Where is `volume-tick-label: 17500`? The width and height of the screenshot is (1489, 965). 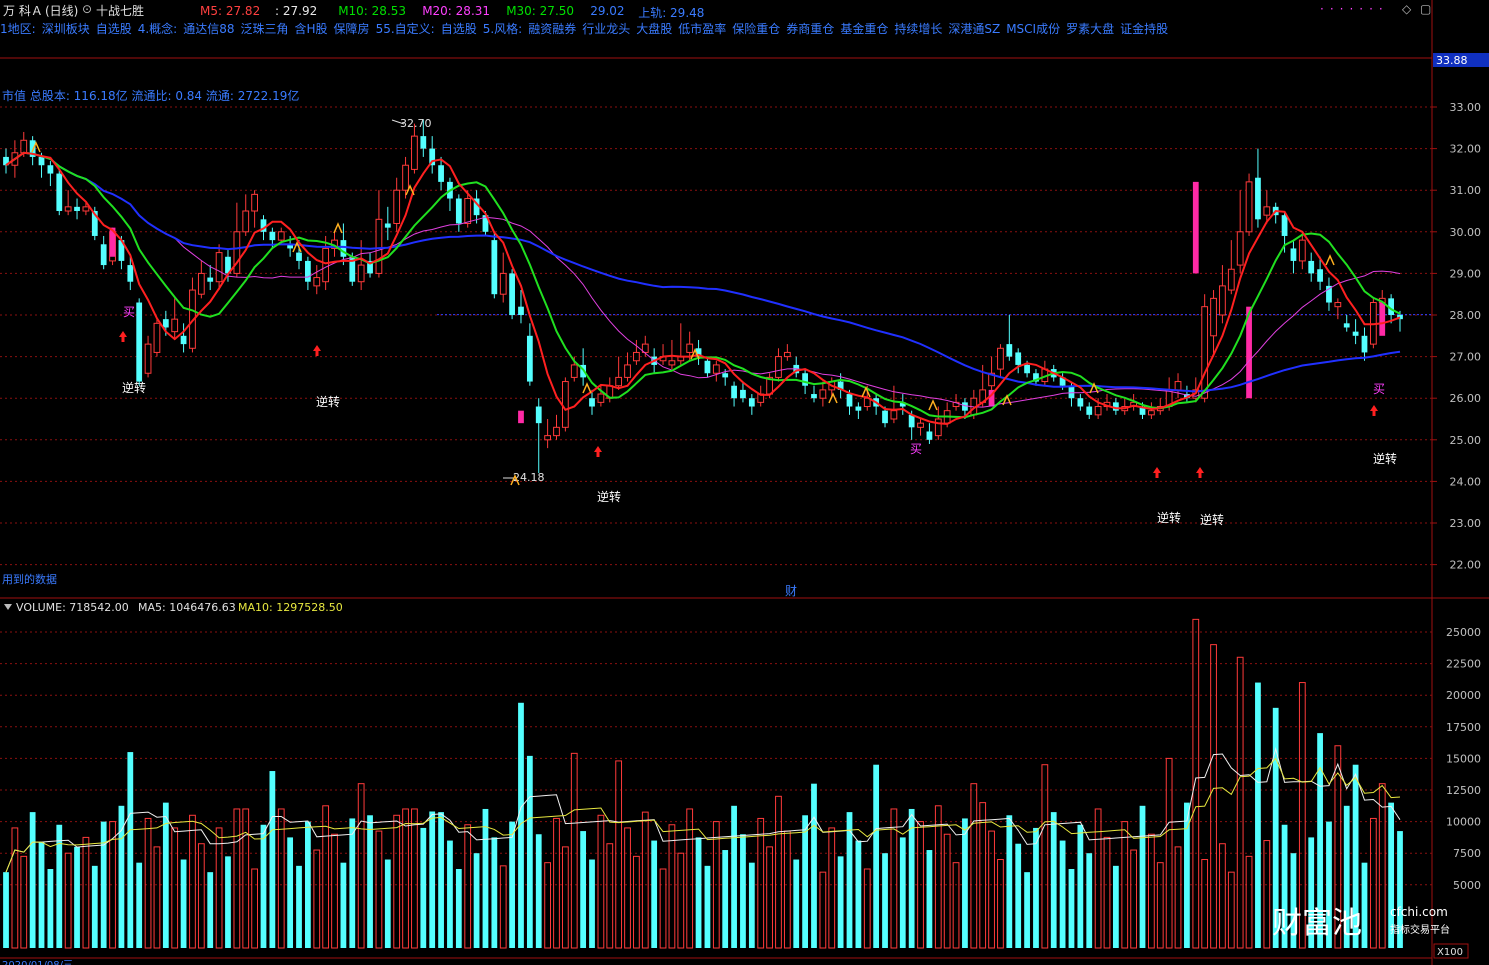
volume-tick-label: 17500 is located at coordinates (1463, 727).